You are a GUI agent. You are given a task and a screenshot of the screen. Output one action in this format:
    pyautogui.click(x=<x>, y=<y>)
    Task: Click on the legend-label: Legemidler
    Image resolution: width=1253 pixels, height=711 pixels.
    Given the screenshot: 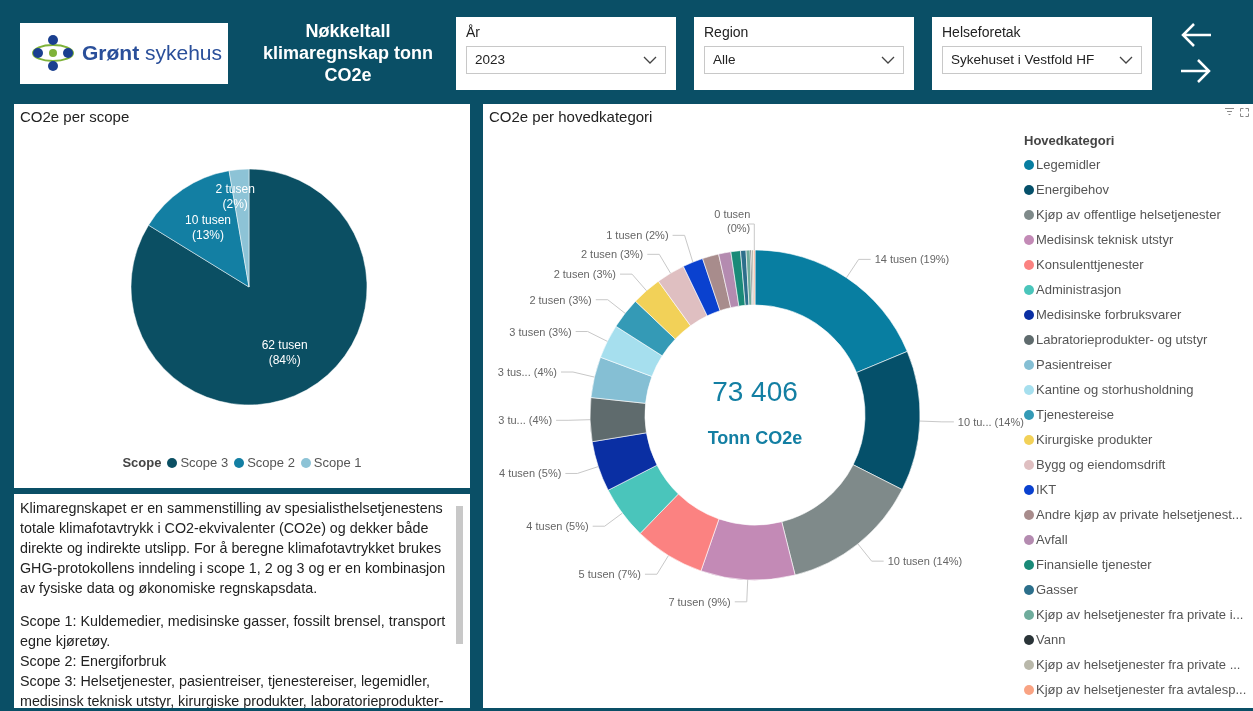 What is the action you would take?
    pyautogui.click(x=1068, y=164)
    